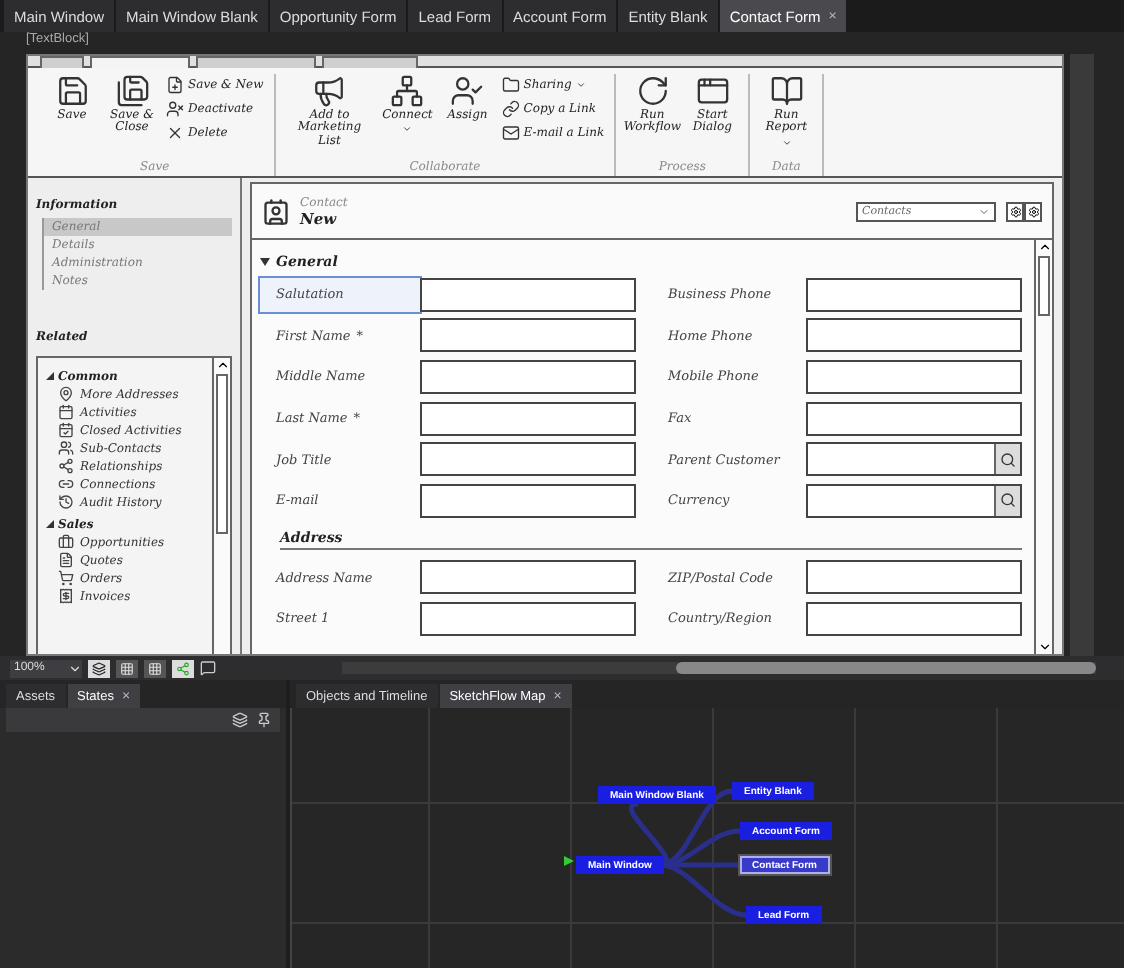 The image size is (1124, 968). Describe the element at coordinates (265, 261) in the screenshot. I see `collapse-triangle-icon` at that location.